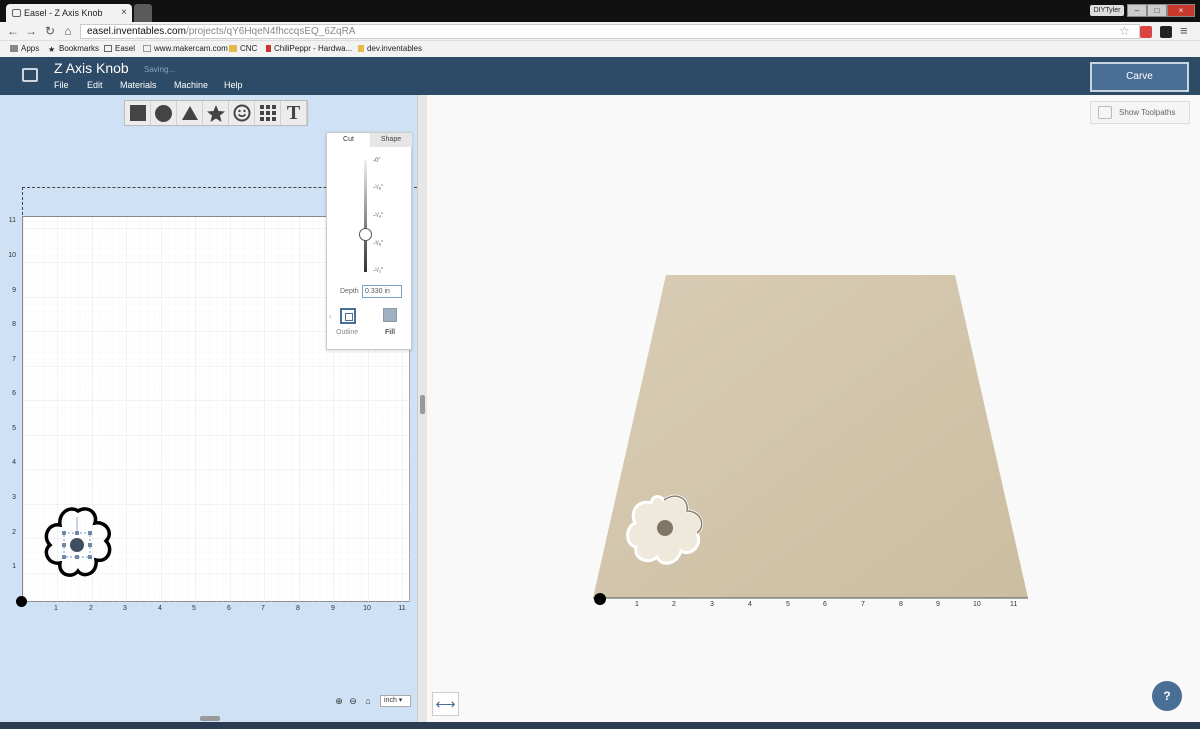 The image size is (1200, 729). I want to click on x-axis-tick: 6, so click(229, 608).